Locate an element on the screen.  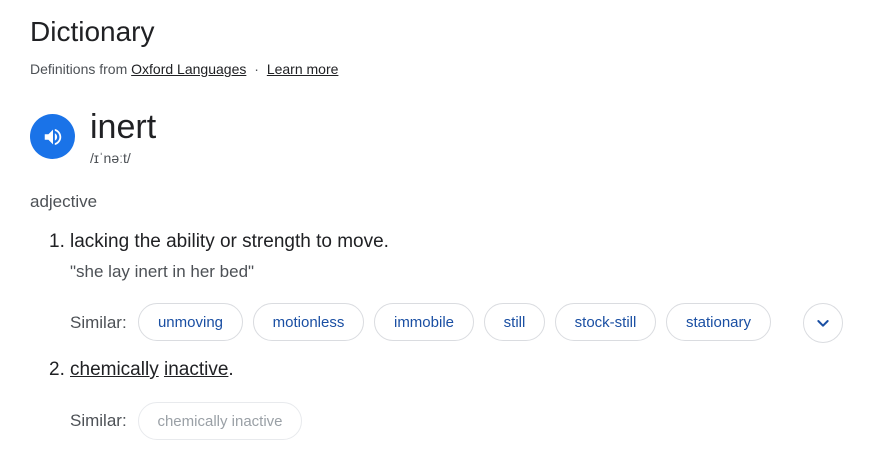
phonetic: /ɪˈnəːt/ is located at coordinates (110, 158).